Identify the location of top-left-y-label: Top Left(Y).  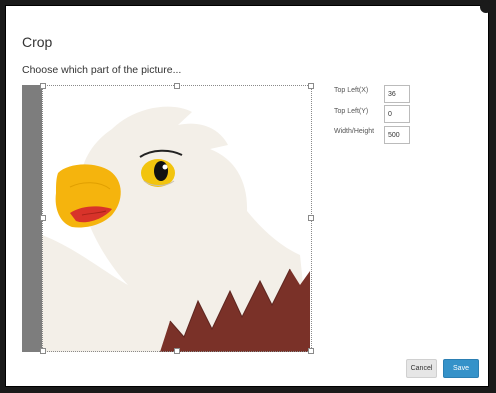
(351, 111).